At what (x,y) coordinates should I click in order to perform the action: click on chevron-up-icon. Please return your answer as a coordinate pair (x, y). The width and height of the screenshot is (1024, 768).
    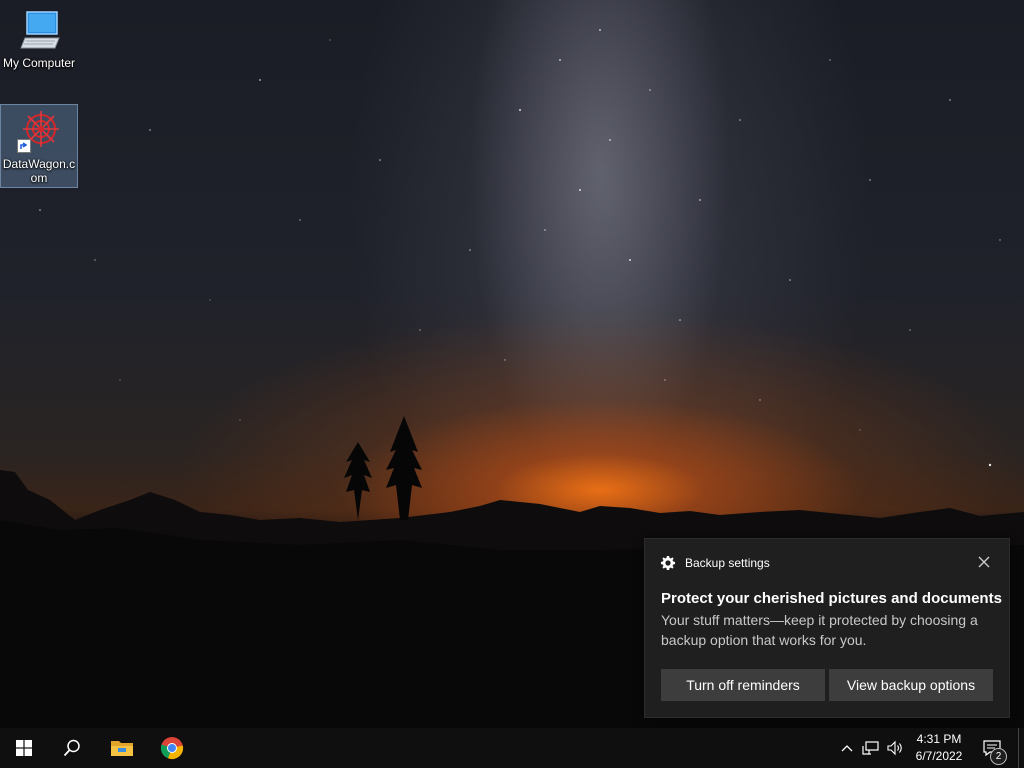
    Looking at the image, I should click on (847, 748).